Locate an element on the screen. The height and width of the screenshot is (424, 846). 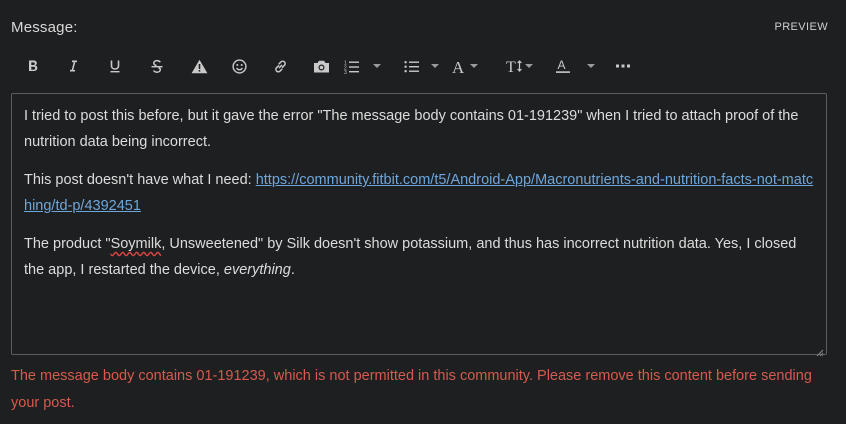
underline-icon is located at coordinates (115, 66).